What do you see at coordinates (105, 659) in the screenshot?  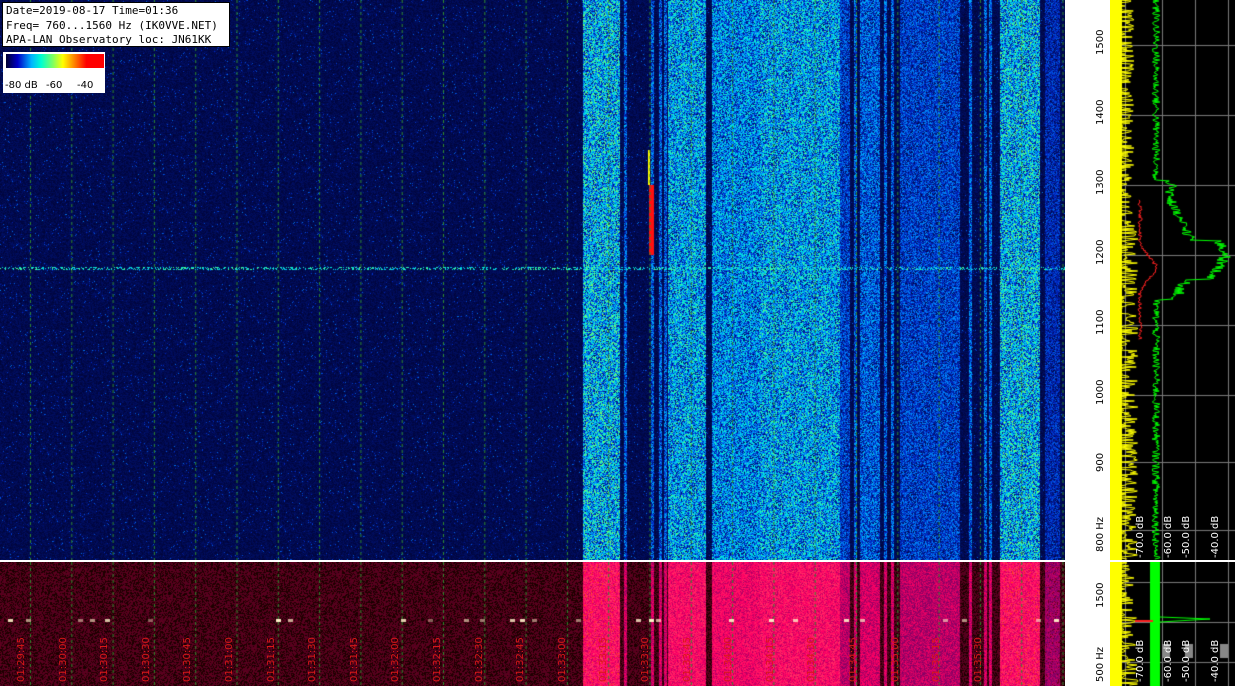 I see `time-tick-label: 01:30:15` at bounding box center [105, 659].